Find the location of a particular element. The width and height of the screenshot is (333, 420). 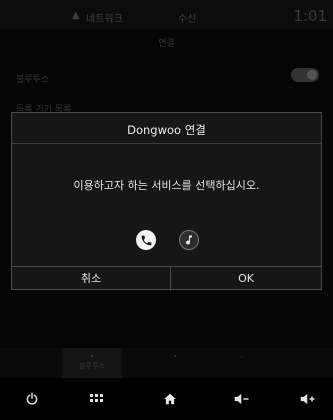

power-button is located at coordinates (32, 399).